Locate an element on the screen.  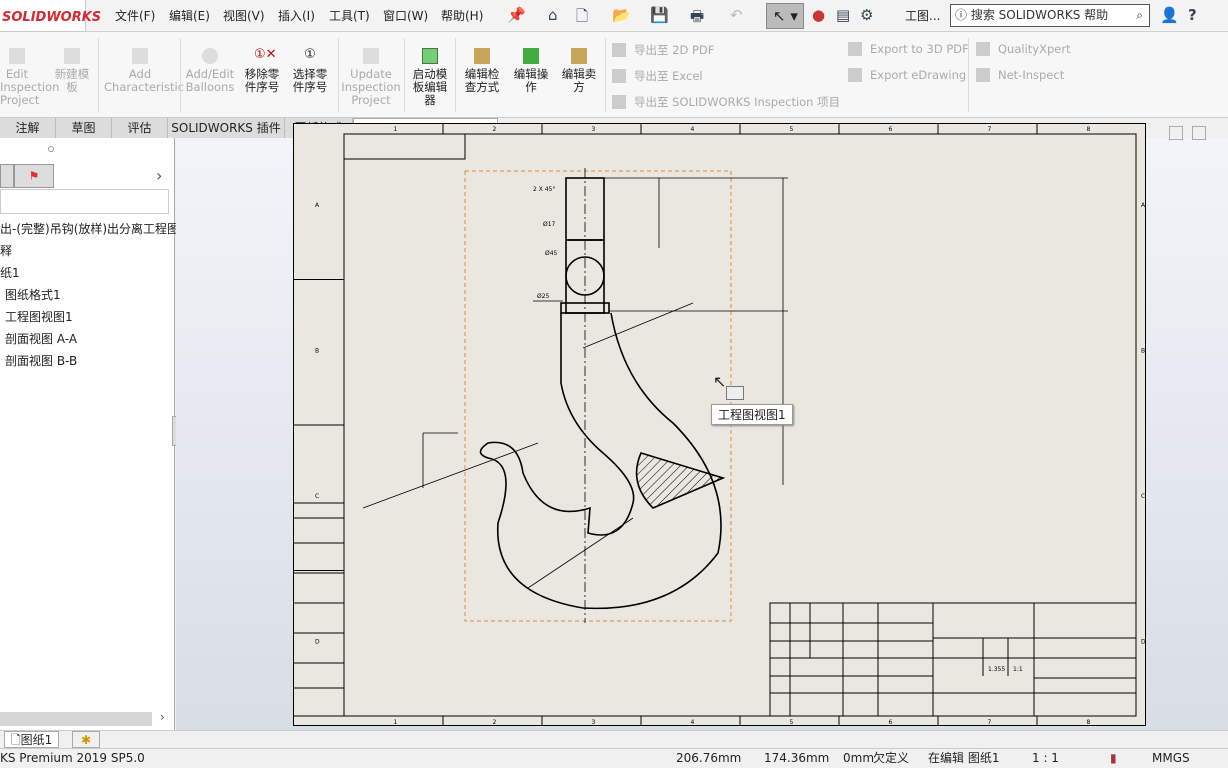
home-icon: ⌂ is located at coordinates (553, 15).